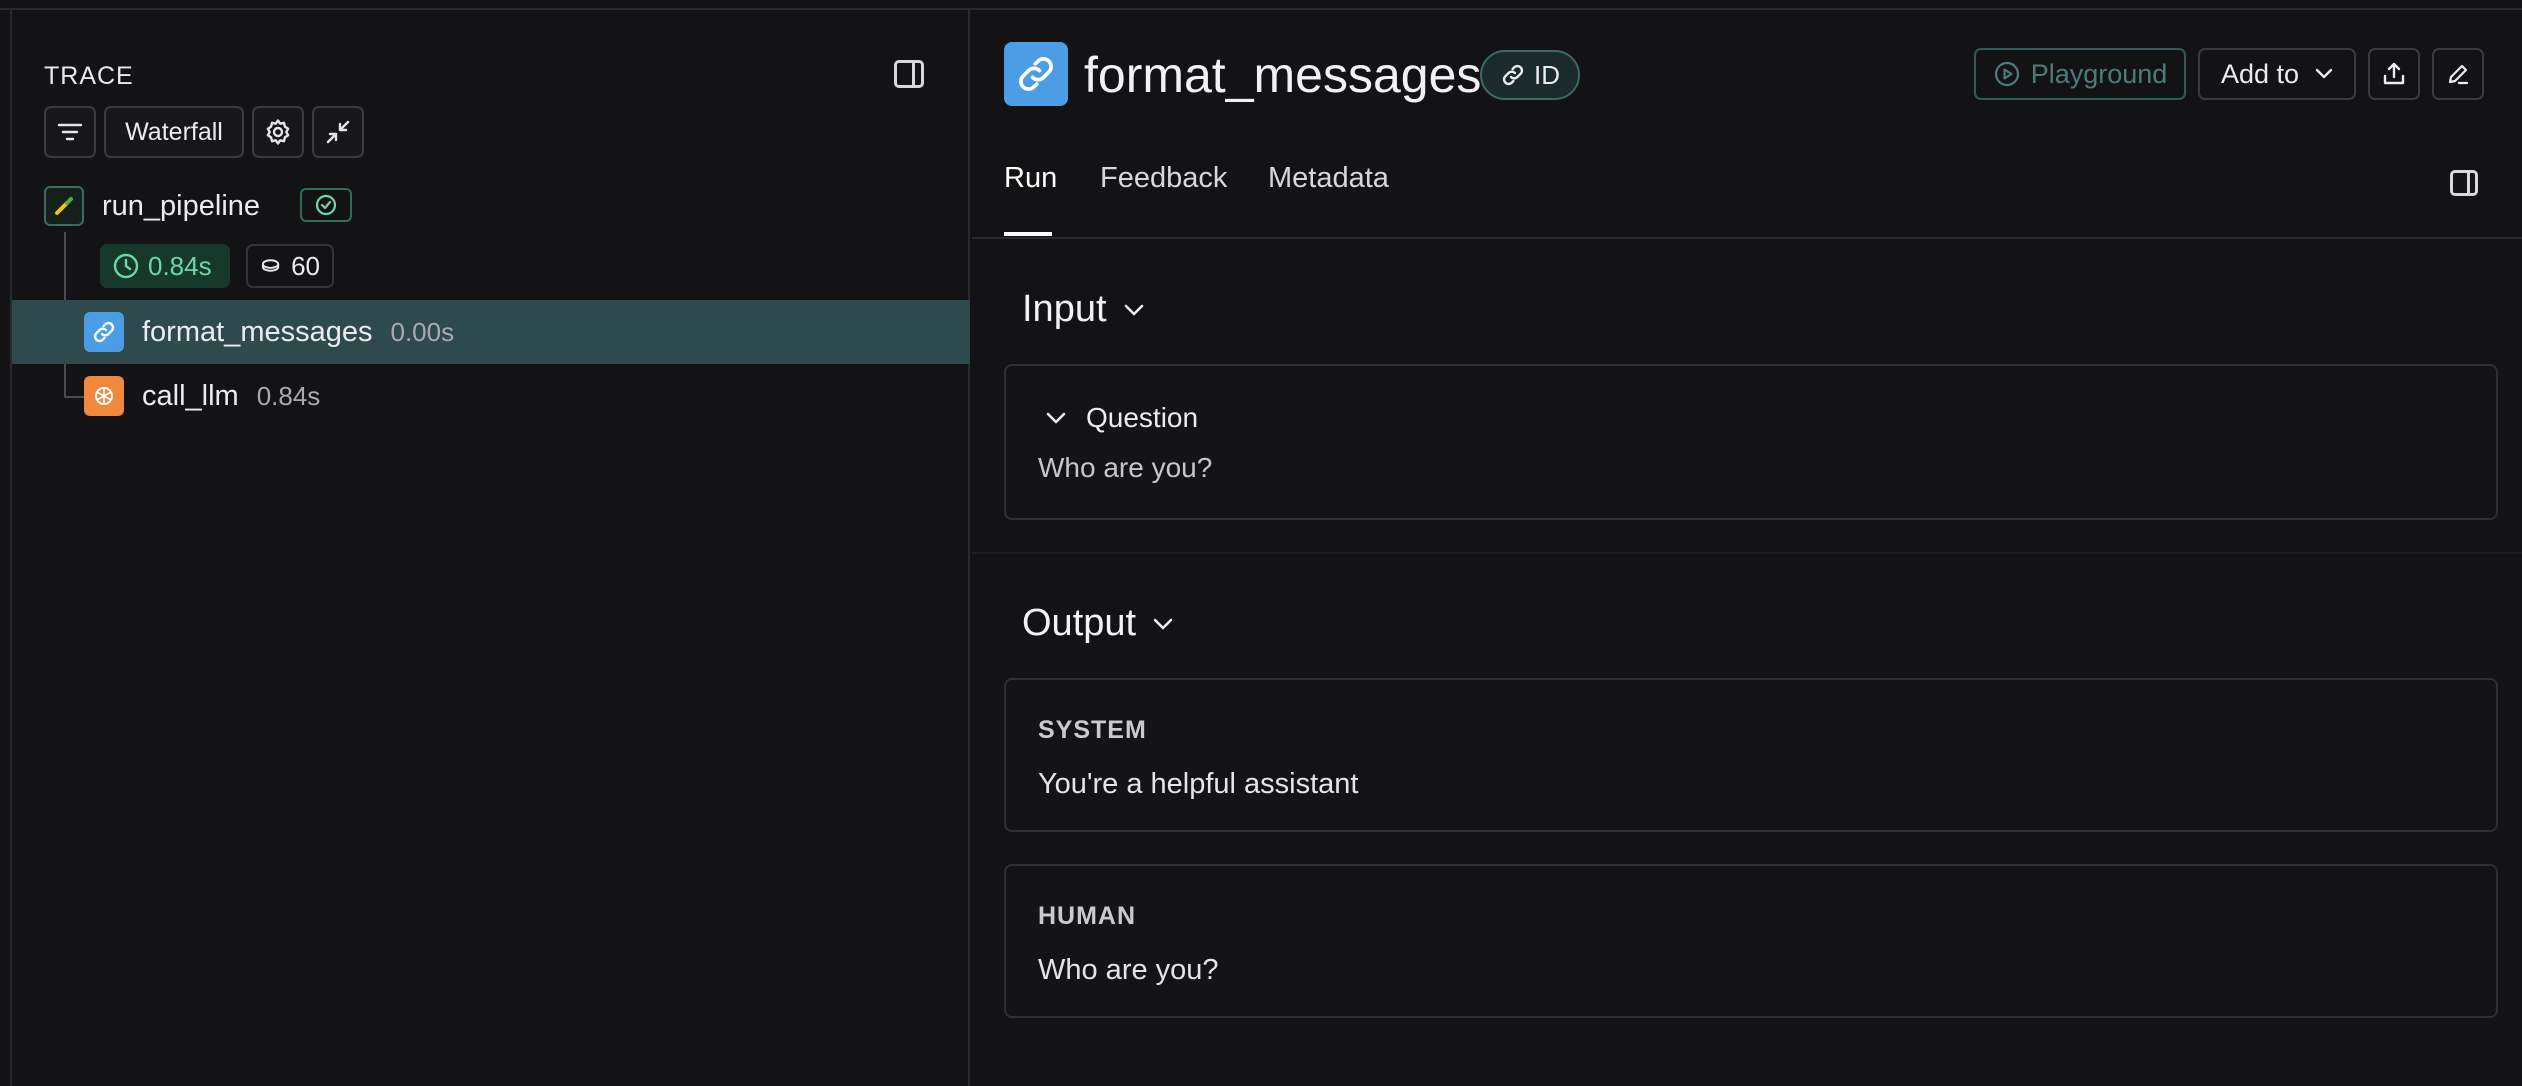 This screenshot has width=2522, height=1086. Describe the element at coordinates (174, 132) in the screenshot. I see `view-mode-button: Waterfall` at that location.